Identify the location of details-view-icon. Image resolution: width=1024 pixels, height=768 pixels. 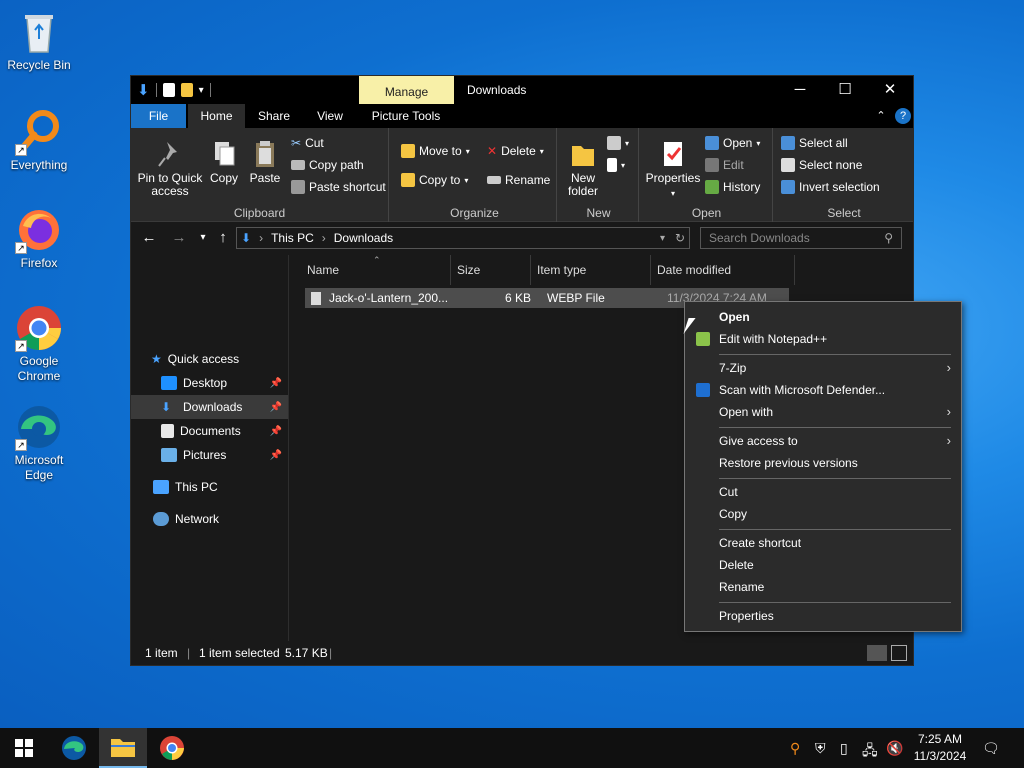
(877, 653).